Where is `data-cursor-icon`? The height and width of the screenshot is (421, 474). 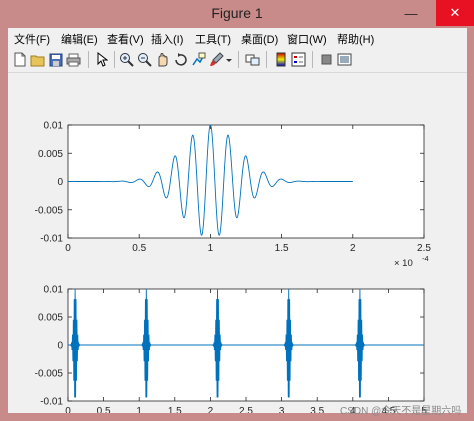
data-cursor-icon is located at coordinates (198, 59).